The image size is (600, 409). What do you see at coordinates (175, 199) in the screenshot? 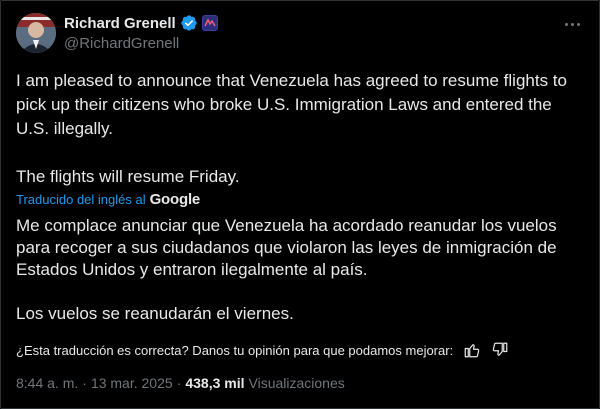
I see `google-logo: Google` at bounding box center [175, 199].